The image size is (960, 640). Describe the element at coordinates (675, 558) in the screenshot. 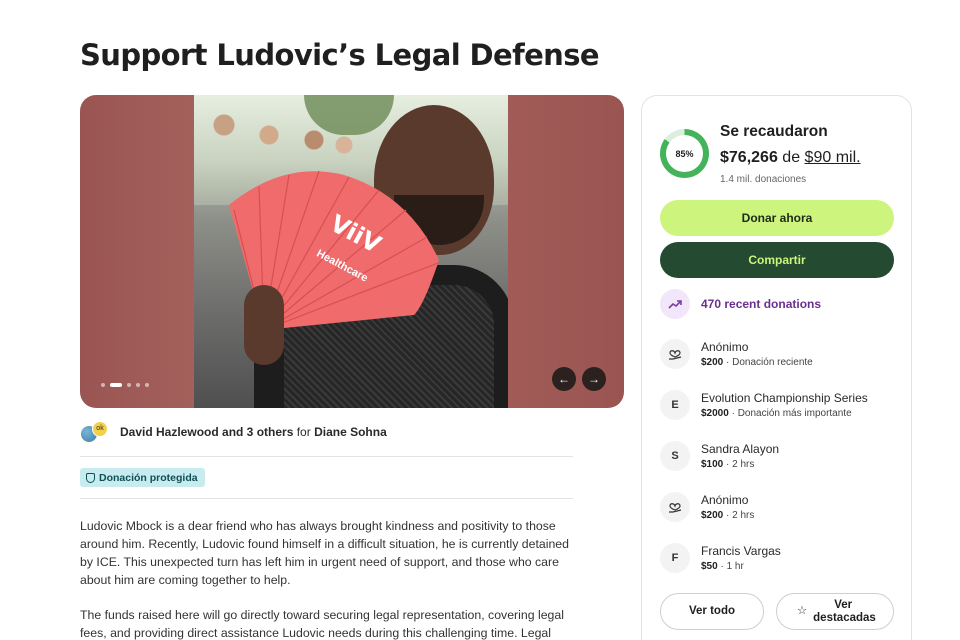

I see `donor-initial-avatar: F` at that location.